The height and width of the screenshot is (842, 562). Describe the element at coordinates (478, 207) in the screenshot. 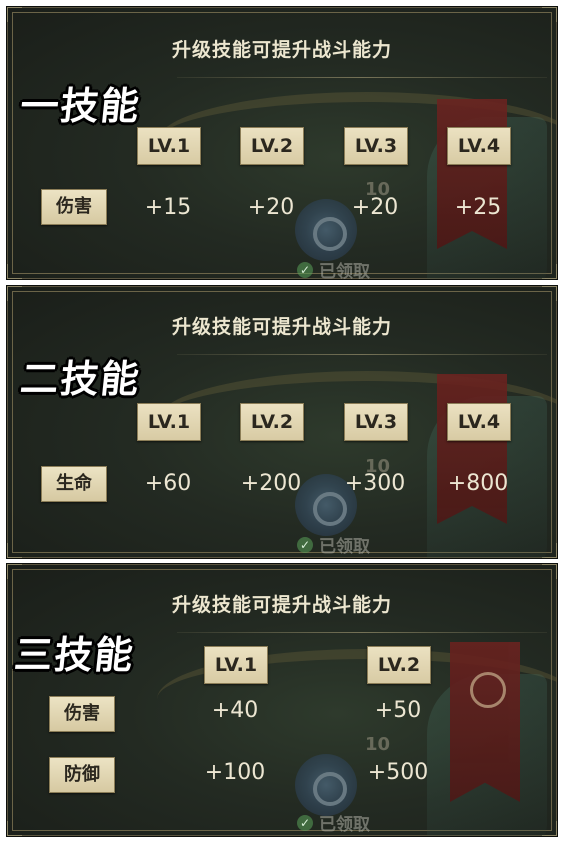

I see `stat-value: +25` at that location.